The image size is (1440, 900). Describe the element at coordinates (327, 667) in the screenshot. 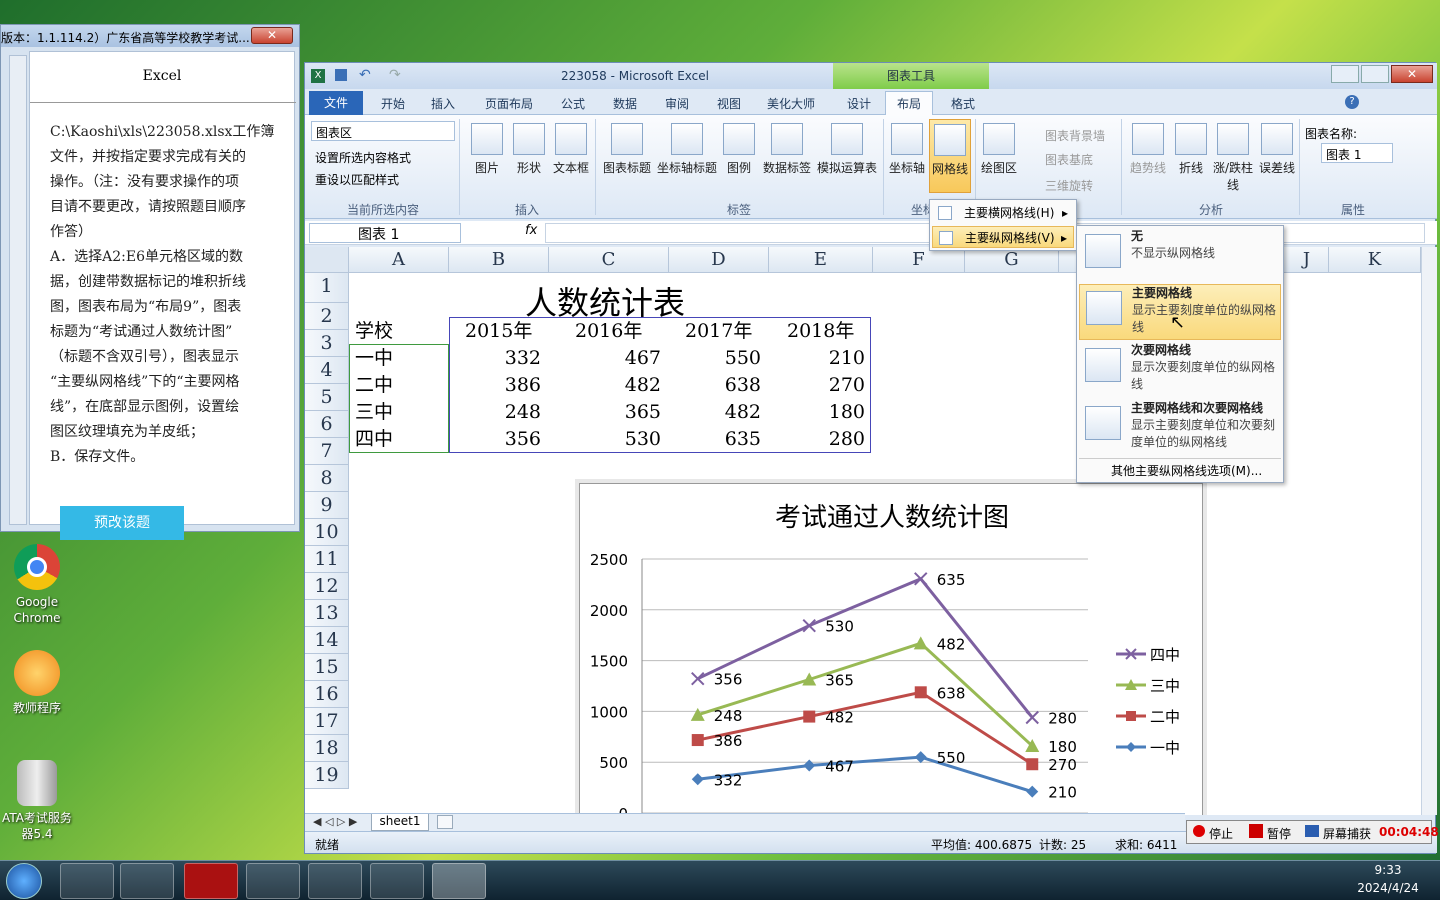

I see `row-header: 15` at that location.